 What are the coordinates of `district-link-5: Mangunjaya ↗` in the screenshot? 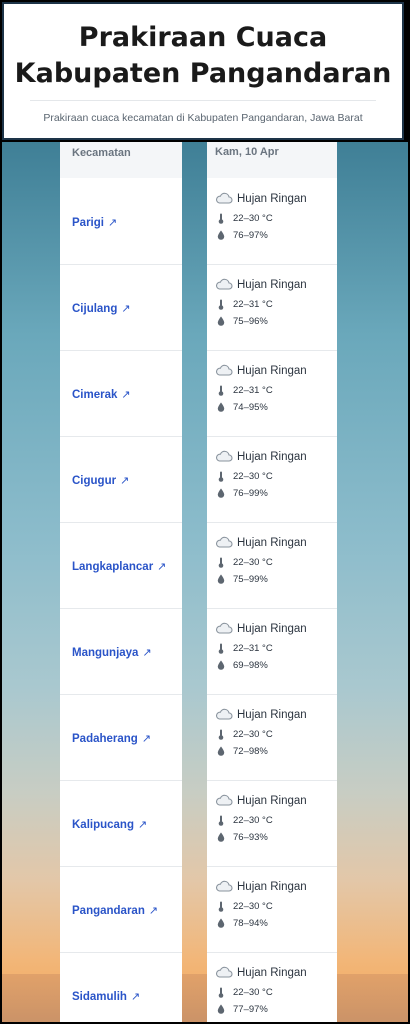 It's located at (112, 652).